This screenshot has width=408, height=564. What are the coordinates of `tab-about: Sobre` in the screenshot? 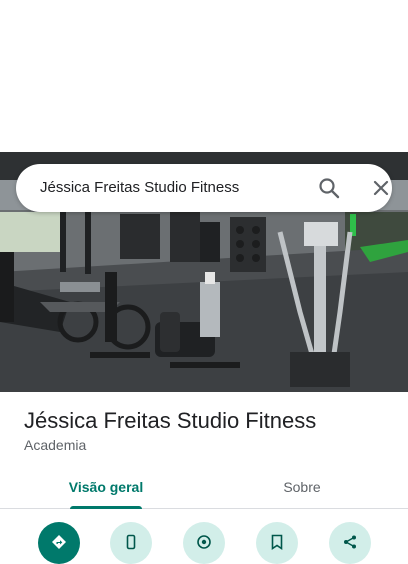 It's located at (302, 487).